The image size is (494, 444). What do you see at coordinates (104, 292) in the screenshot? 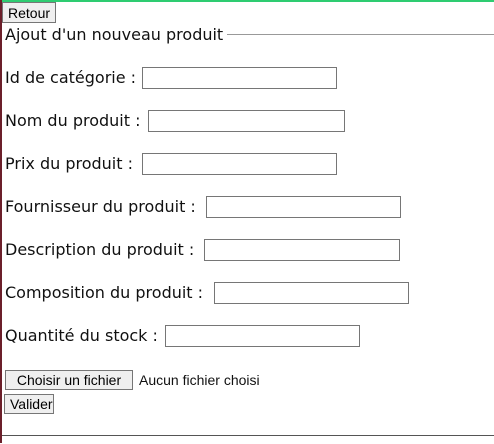
I see `composition-label: Composition du produit :` at bounding box center [104, 292].